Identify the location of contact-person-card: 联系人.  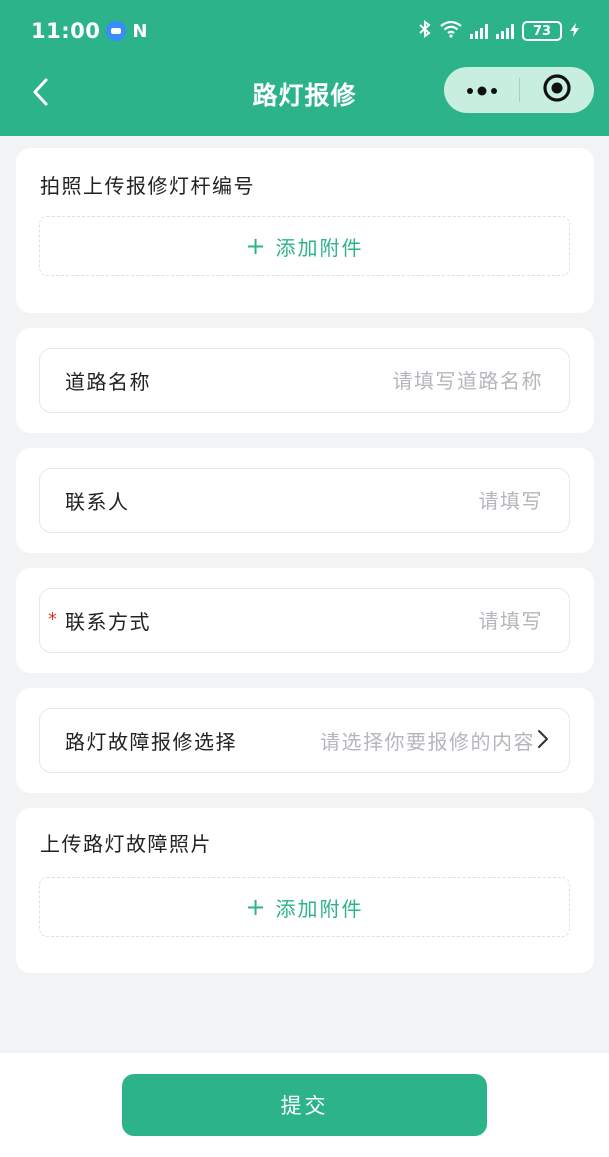
(305, 500).